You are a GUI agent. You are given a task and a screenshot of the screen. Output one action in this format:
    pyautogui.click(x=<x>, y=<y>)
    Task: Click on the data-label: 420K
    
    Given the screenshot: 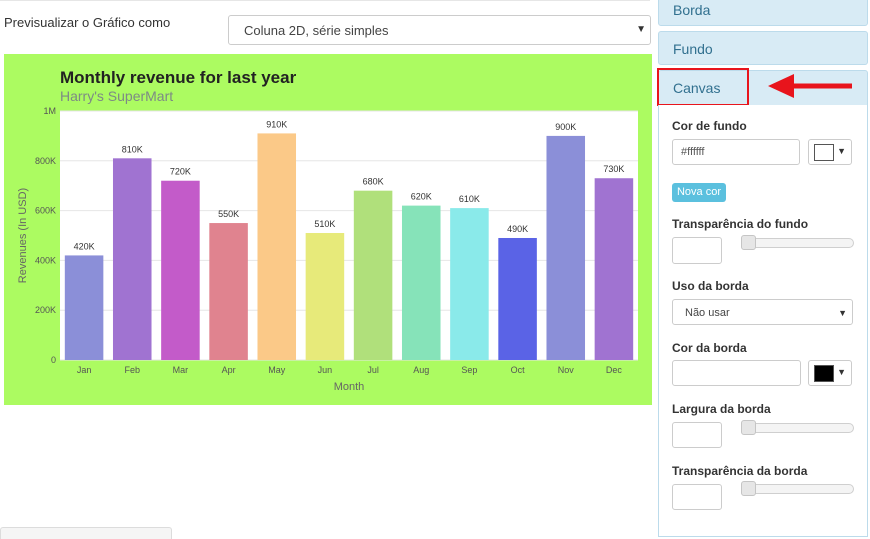 What is the action you would take?
    pyautogui.click(x=84, y=246)
    